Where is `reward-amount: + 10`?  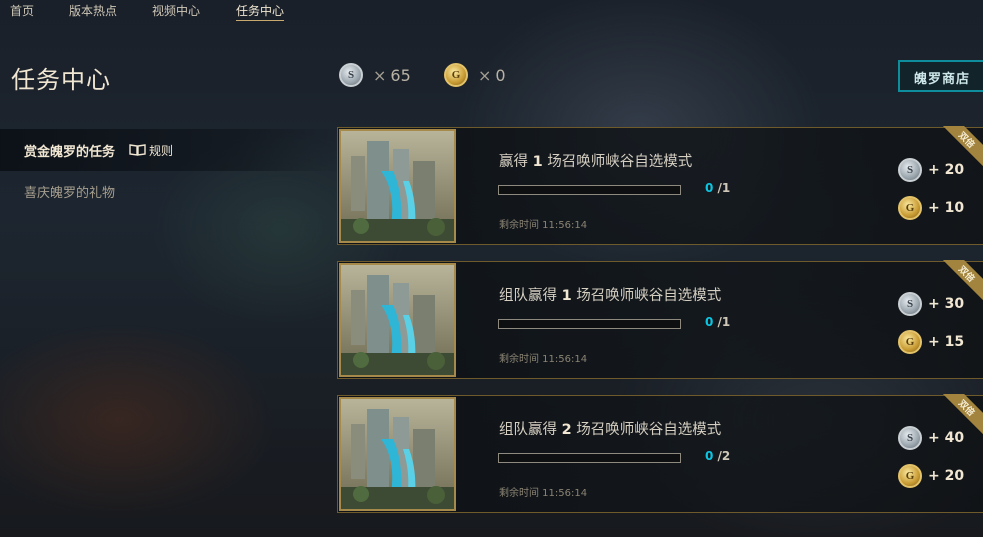
reward-amount: + 10 is located at coordinates (946, 208).